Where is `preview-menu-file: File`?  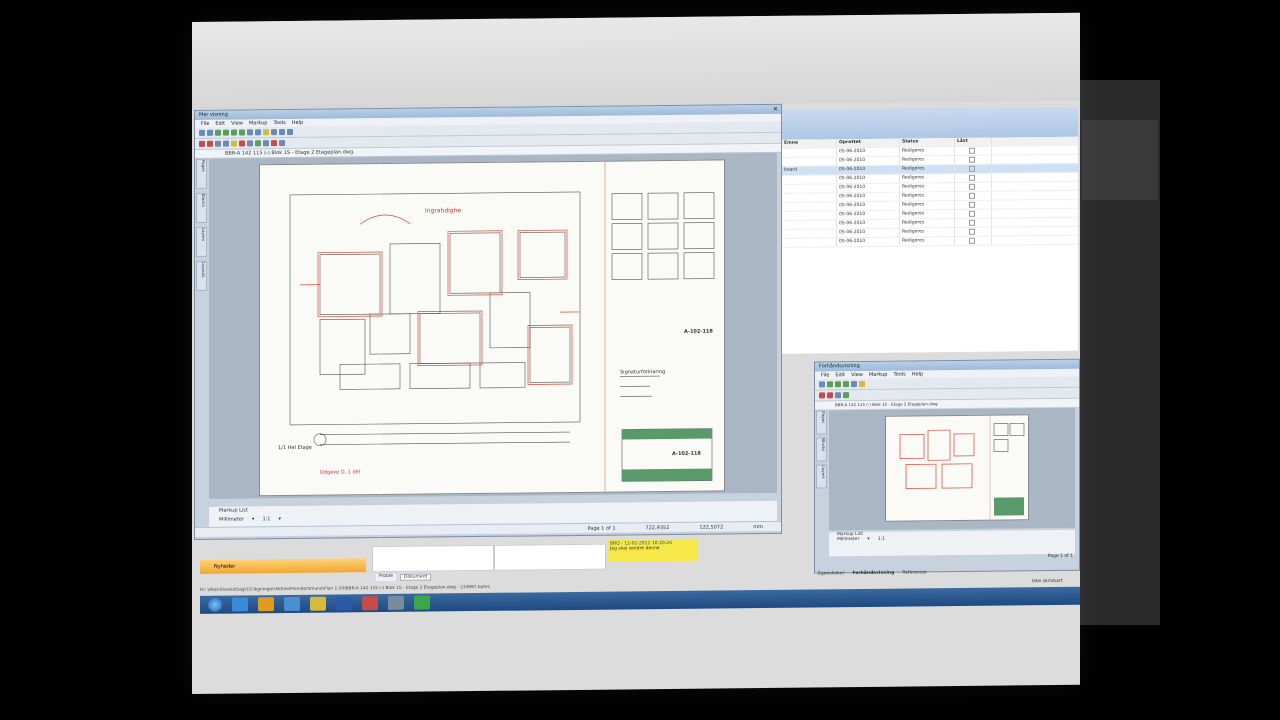
preview-menu-file: File is located at coordinates (825, 375).